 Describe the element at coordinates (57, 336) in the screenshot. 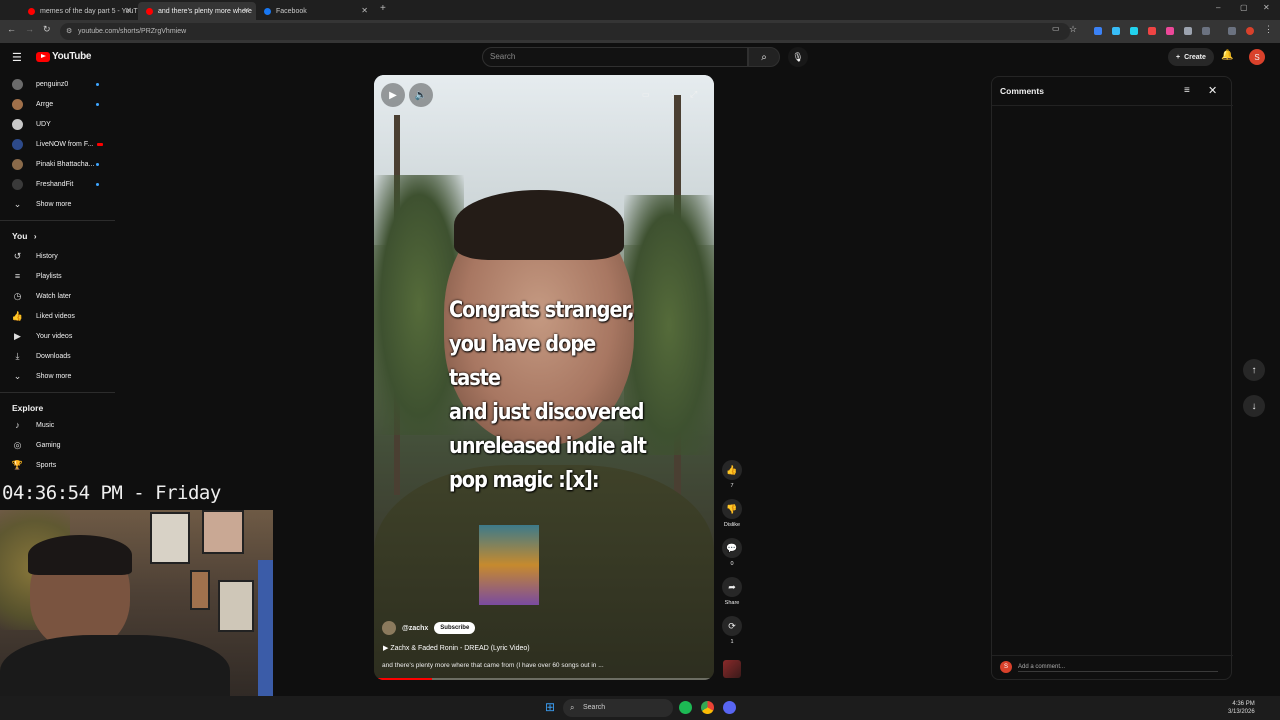

I see `sidebar-item-your-videos: ▶ Your videos` at that location.